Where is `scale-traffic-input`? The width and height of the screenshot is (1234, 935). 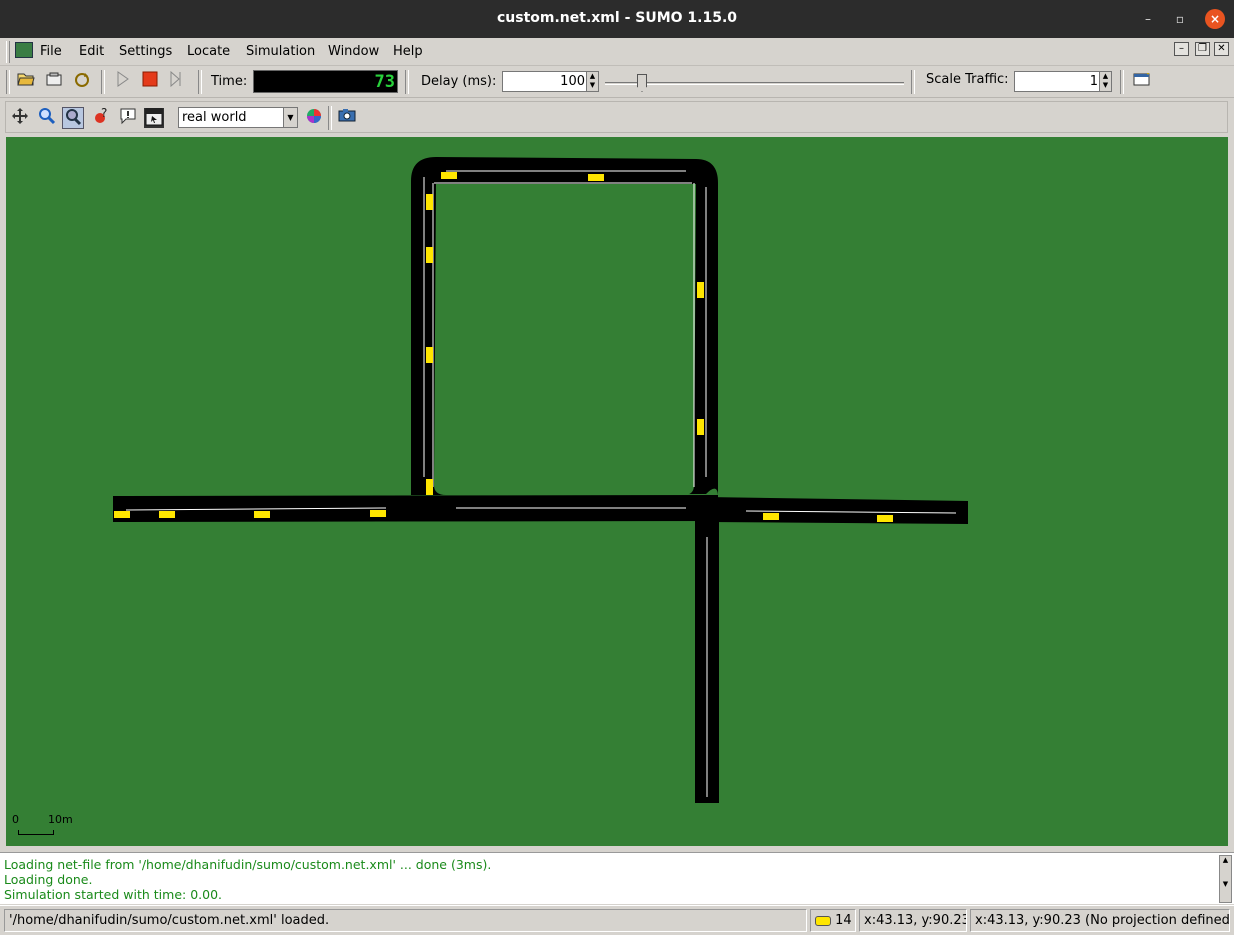 scale-traffic-input is located at coordinates (1057, 81).